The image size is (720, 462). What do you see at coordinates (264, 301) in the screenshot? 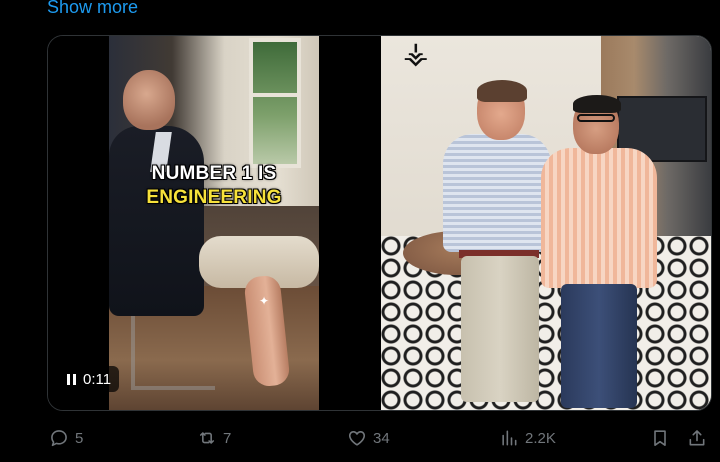
I see `sparkle-icon: ✦` at bounding box center [264, 301].